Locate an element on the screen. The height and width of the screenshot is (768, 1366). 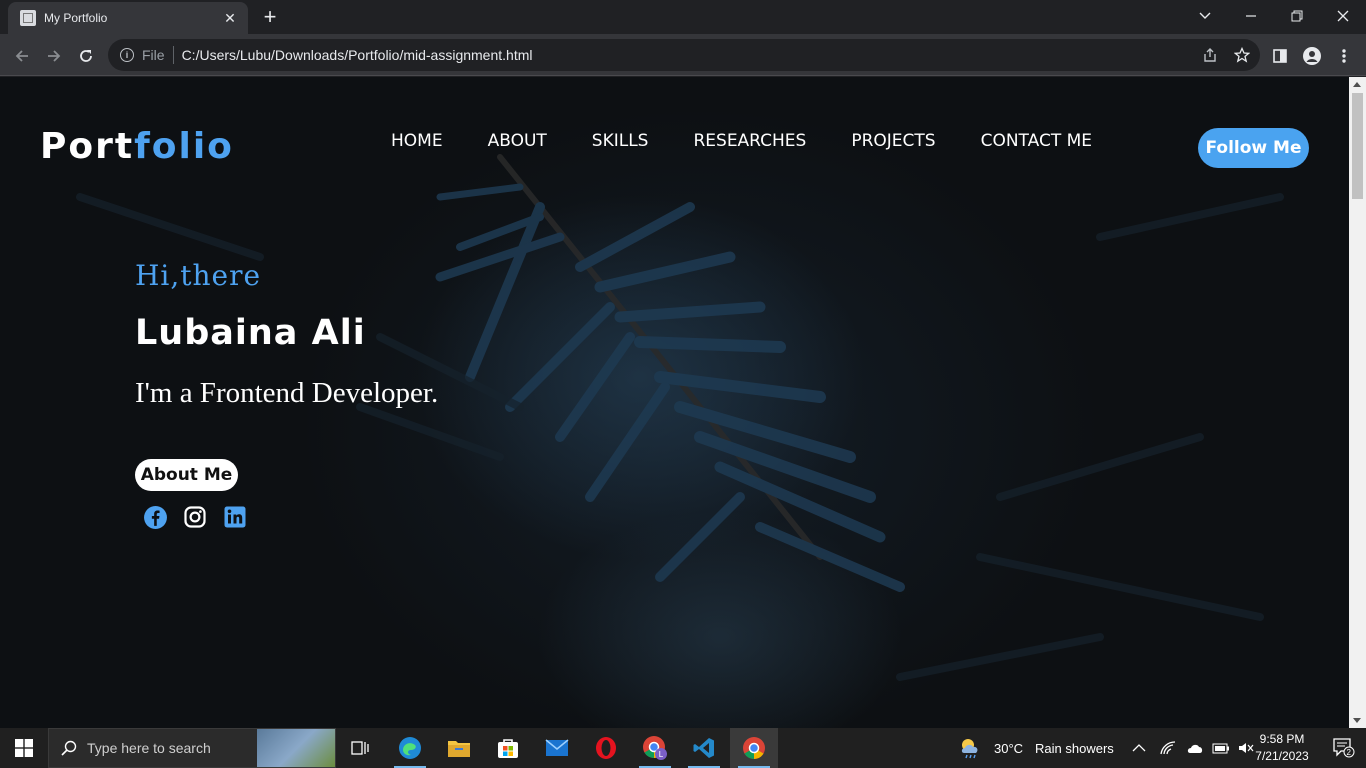
nav-skills: SKILLS is located at coordinates (620, 141).